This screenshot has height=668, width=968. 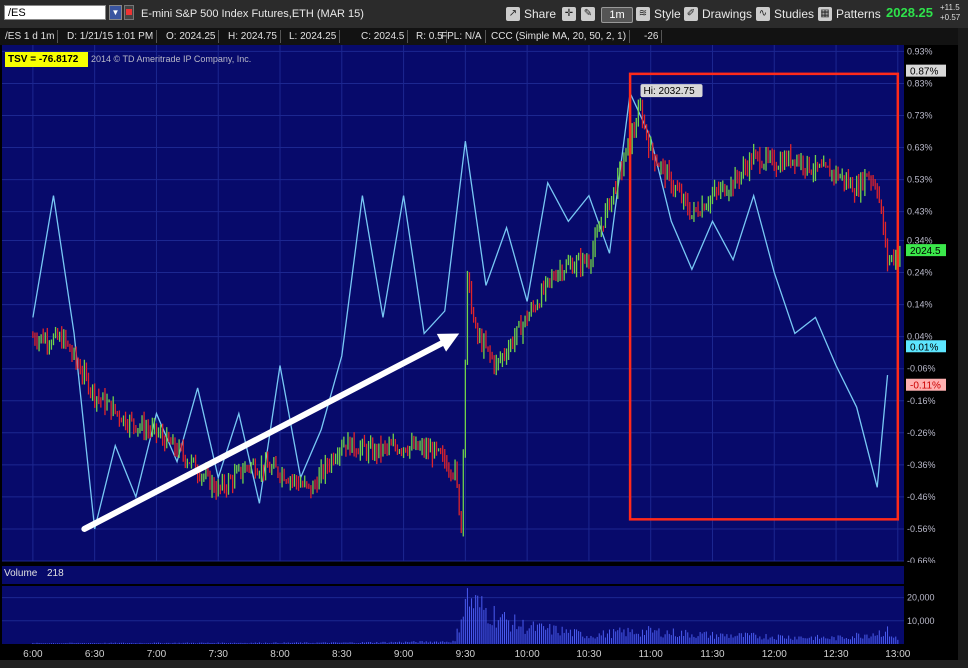 I want to click on time-axis-tick: 6:00, so click(x=33, y=654).